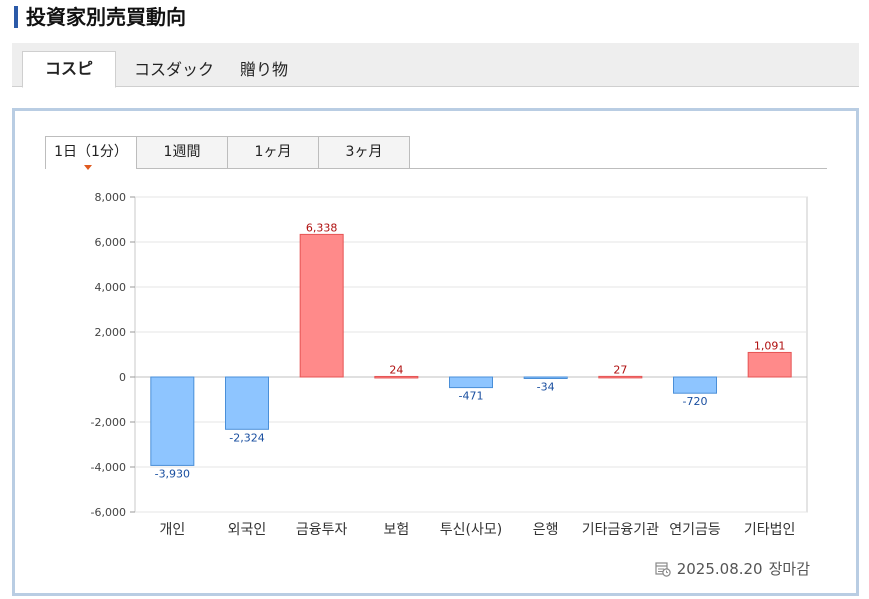  What do you see at coordinates (620, 369) in the screenshot?
I see `data-label: 27` at bounding box center [620, 369].